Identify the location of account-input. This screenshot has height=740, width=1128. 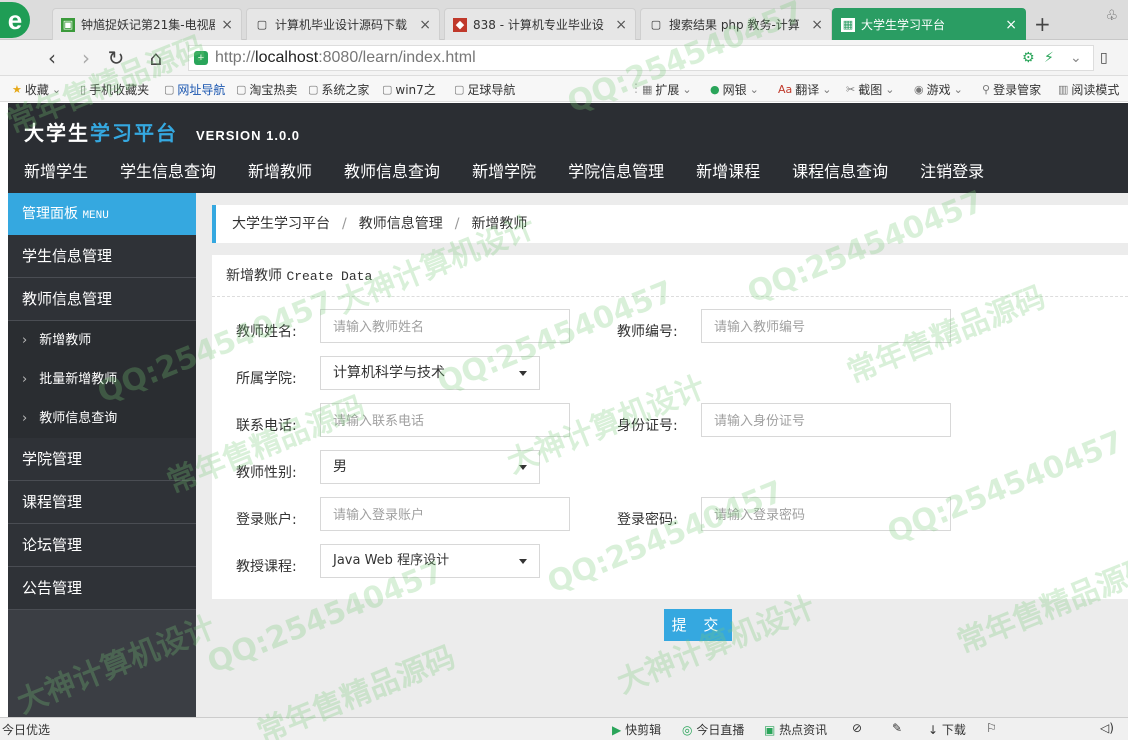
(445, 514).